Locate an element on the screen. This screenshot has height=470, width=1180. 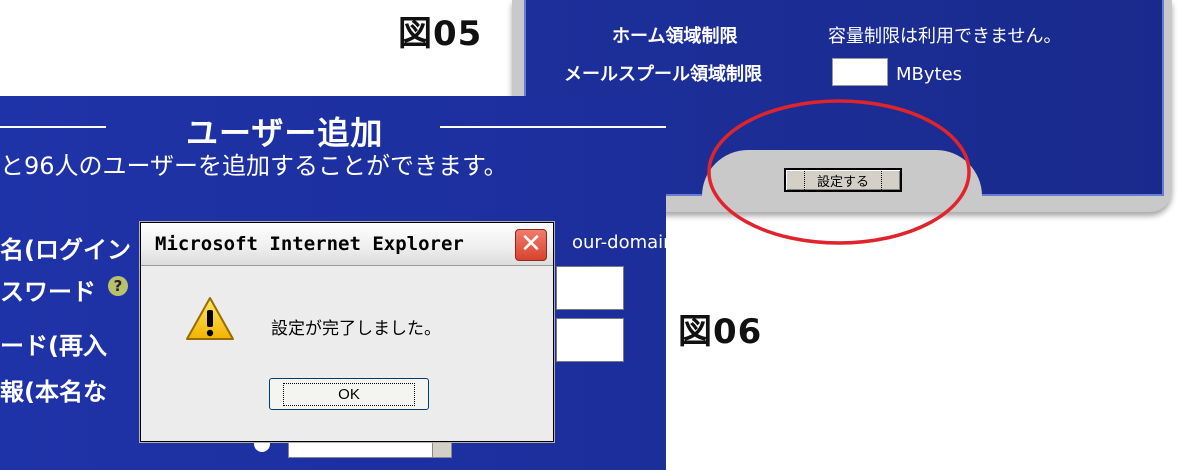
user-info-label: 報(本名な is located at coordinates (53, 392).